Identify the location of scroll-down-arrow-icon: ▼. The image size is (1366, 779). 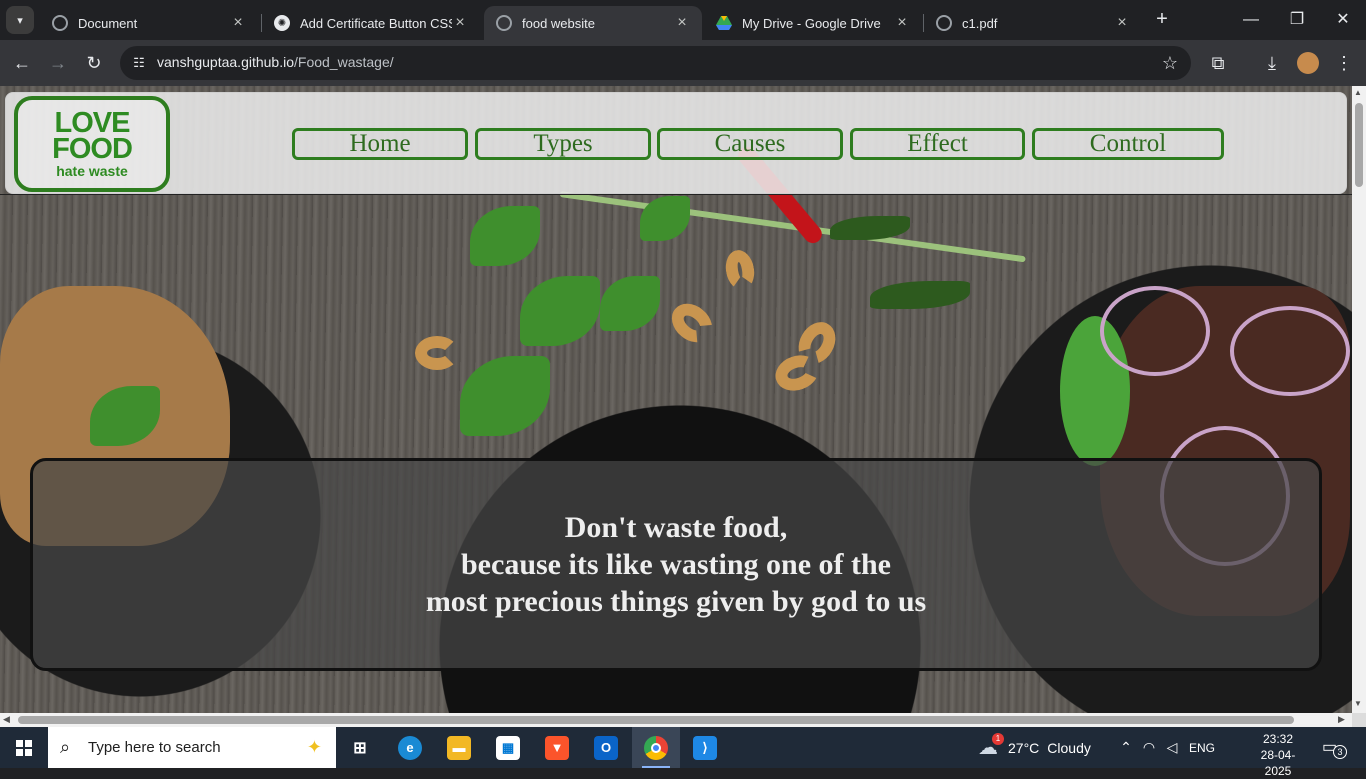
(1358, 703).